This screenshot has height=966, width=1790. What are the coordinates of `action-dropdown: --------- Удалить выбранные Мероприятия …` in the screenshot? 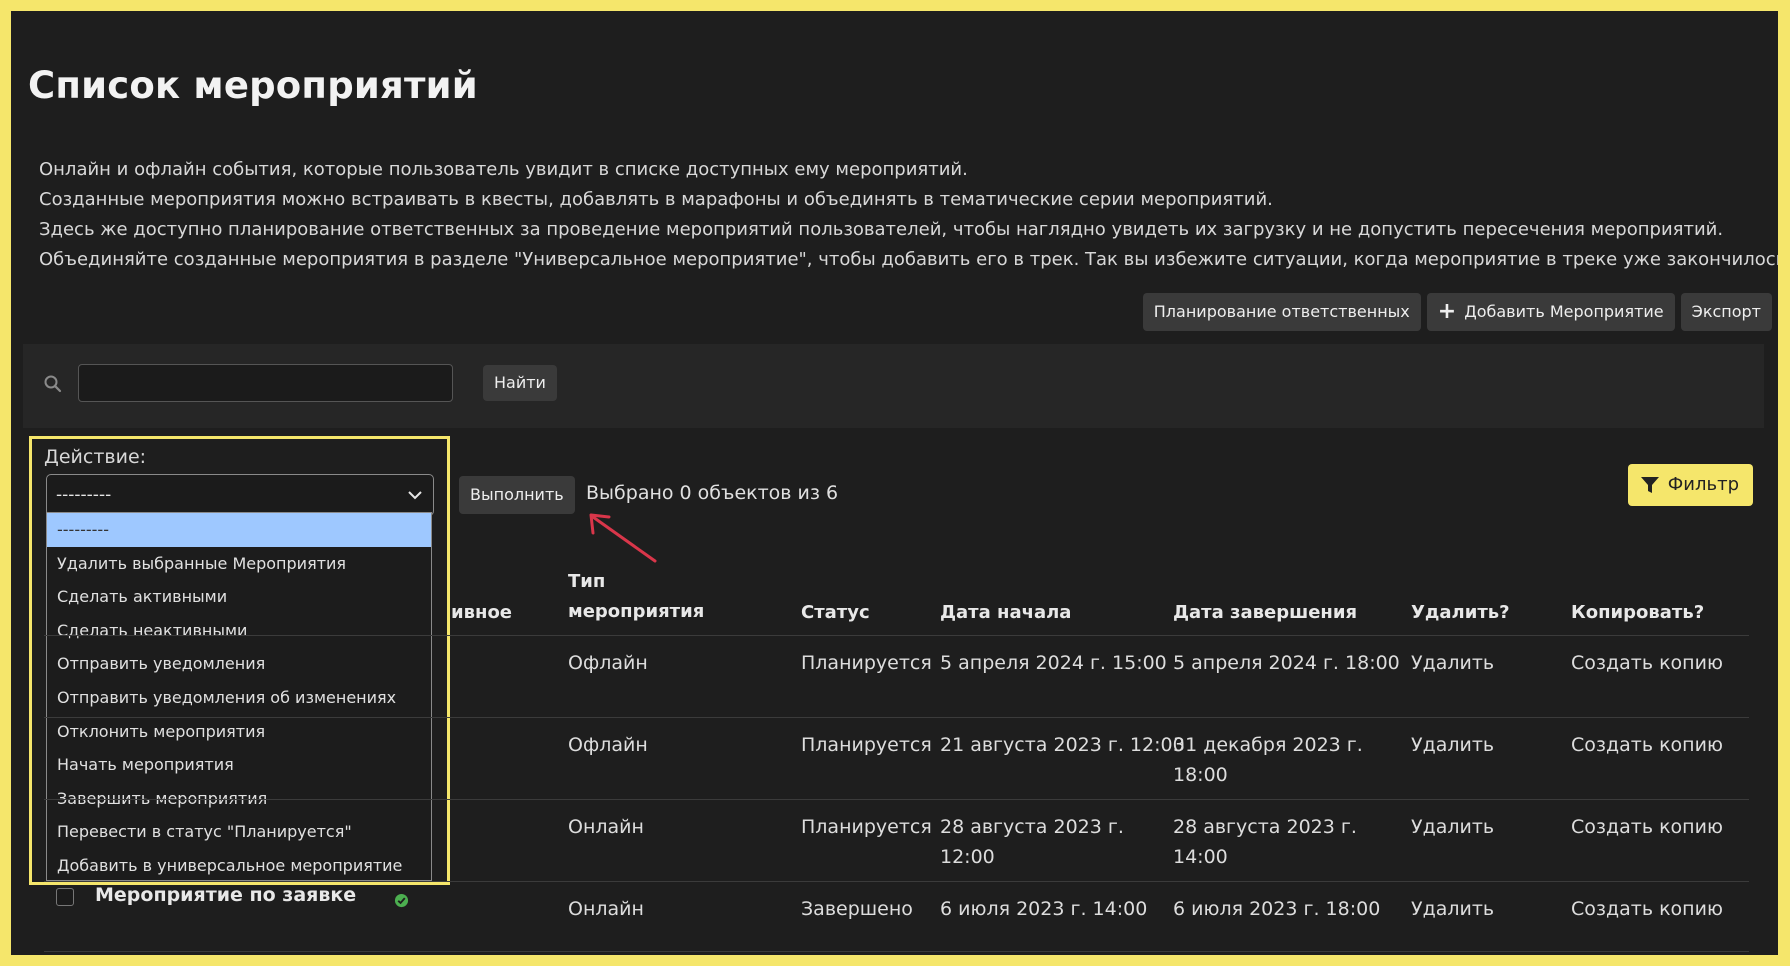 It's located at (239, 696).